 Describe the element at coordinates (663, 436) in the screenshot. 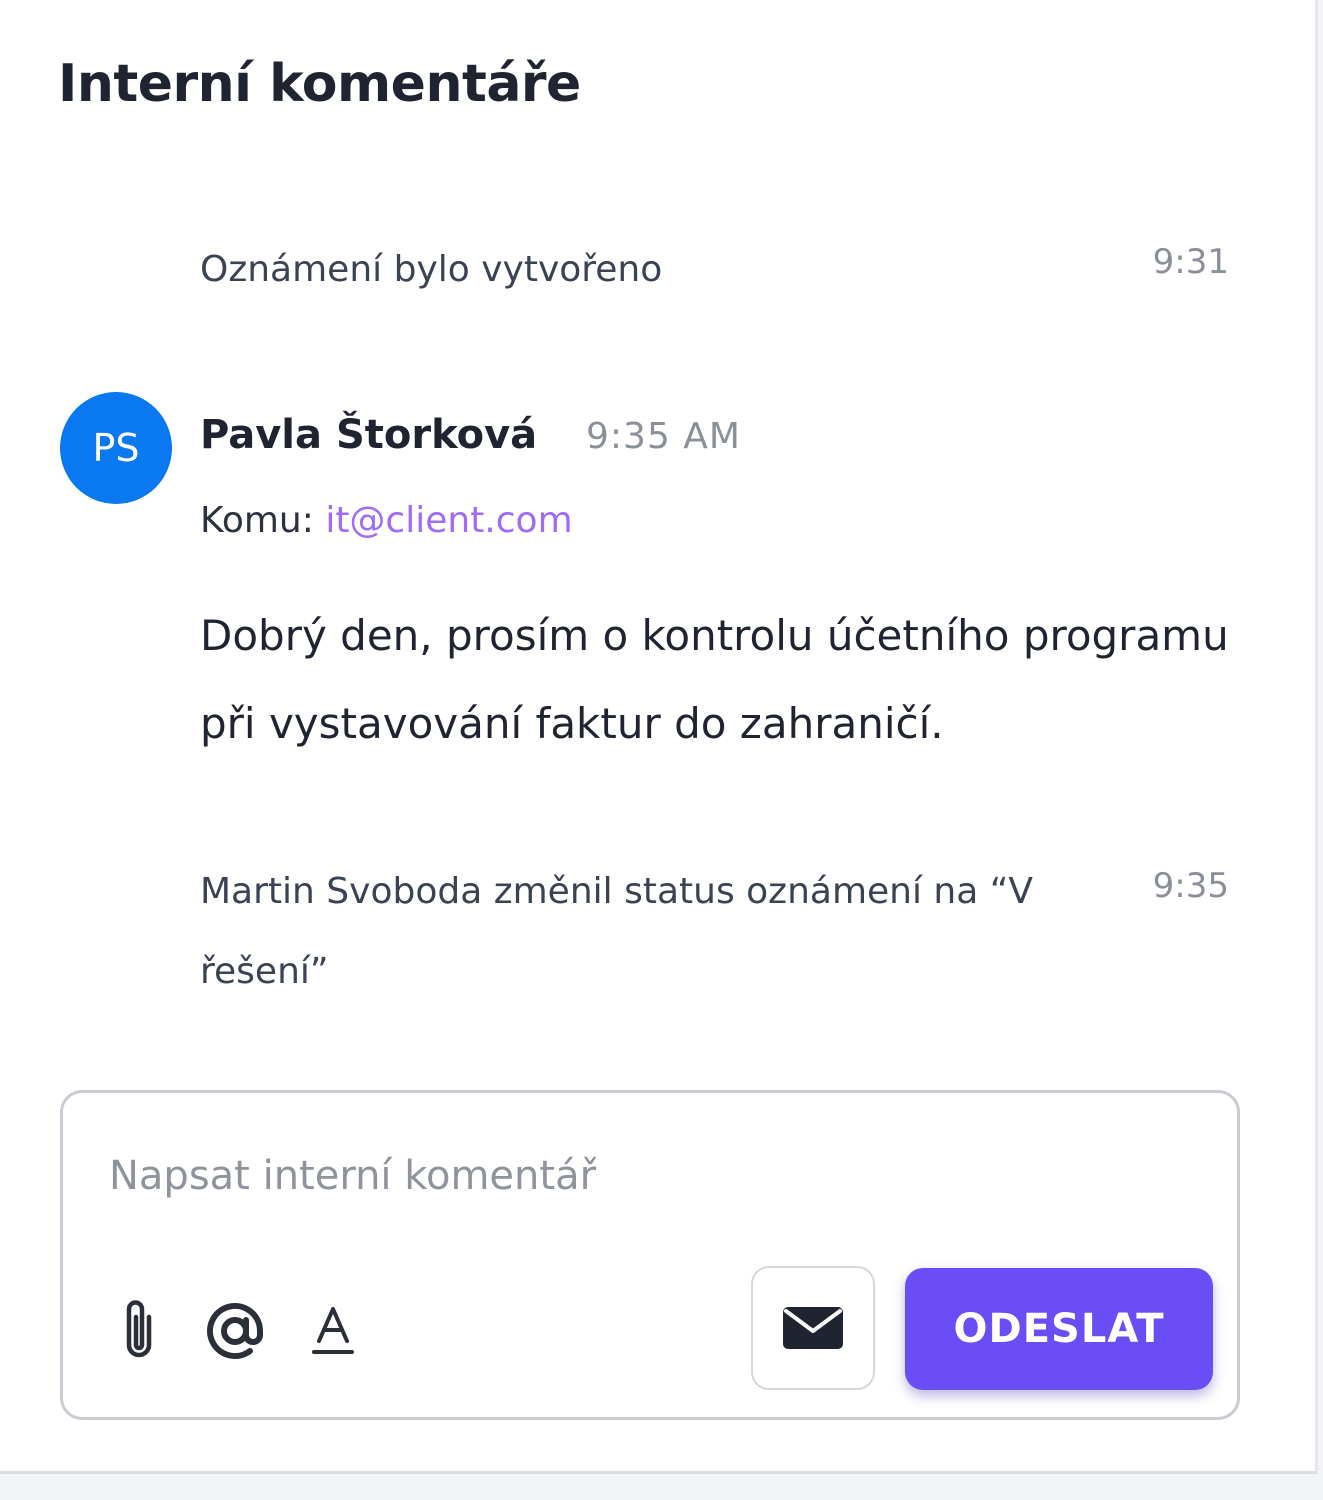

I see `comment-time: 9:35 AM` at that location.